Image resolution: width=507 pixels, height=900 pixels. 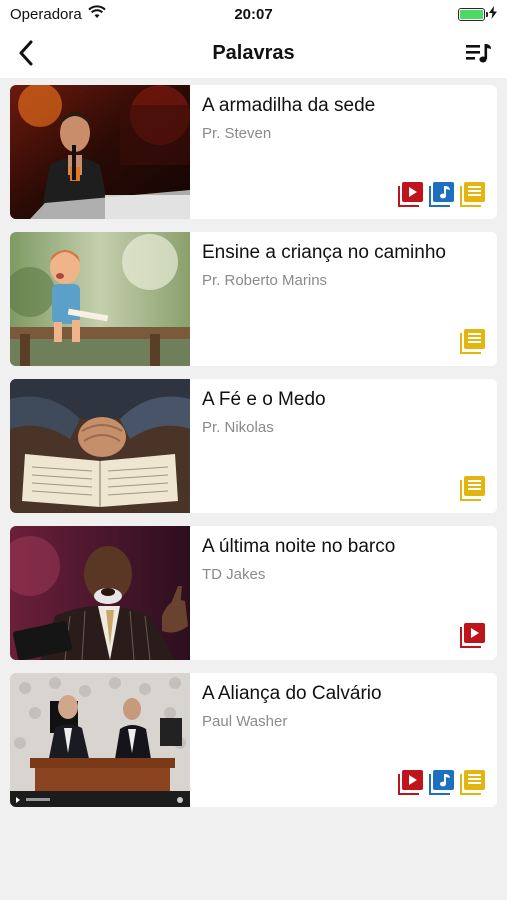 I want to click on status-left: Operadora, so click(x=58, y=14).